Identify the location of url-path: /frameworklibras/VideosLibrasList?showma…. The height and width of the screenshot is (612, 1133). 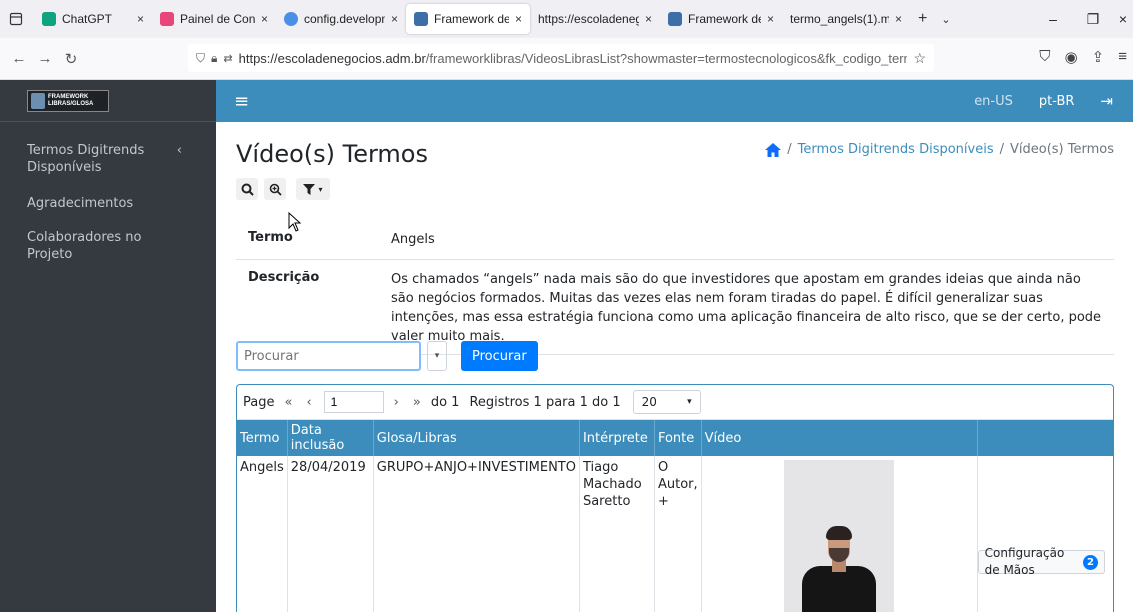
(666, 58).